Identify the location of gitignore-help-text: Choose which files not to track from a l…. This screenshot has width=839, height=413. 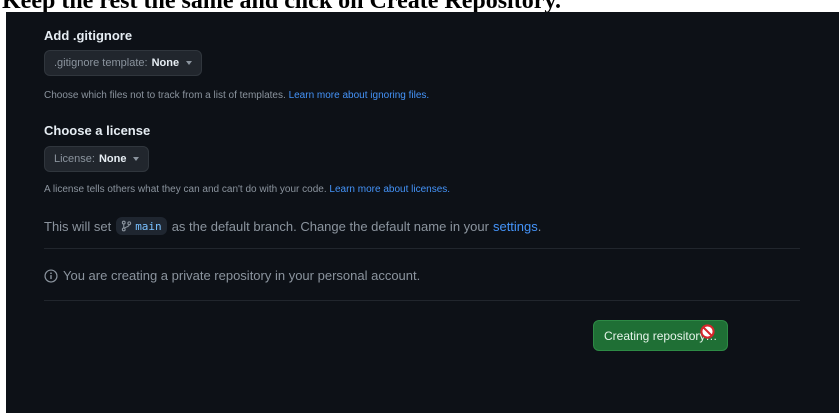
(165, 95).